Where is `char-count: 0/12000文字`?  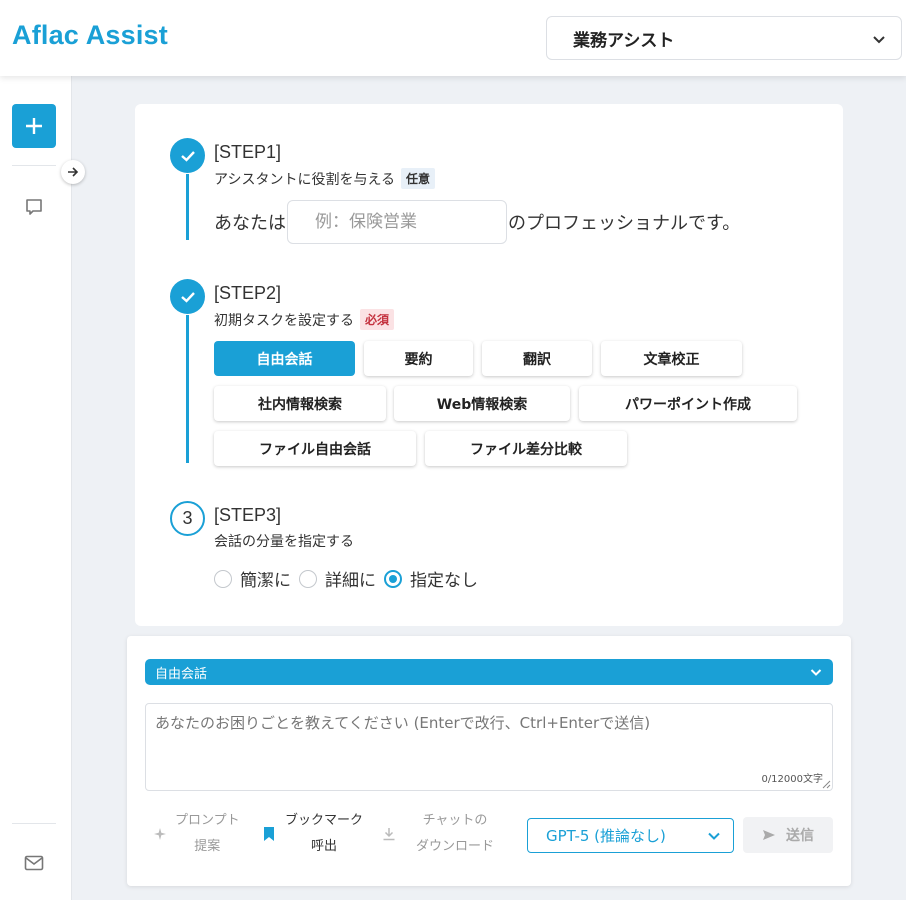 char-count: 0/12000文字 is located at coordinates (792, 779).